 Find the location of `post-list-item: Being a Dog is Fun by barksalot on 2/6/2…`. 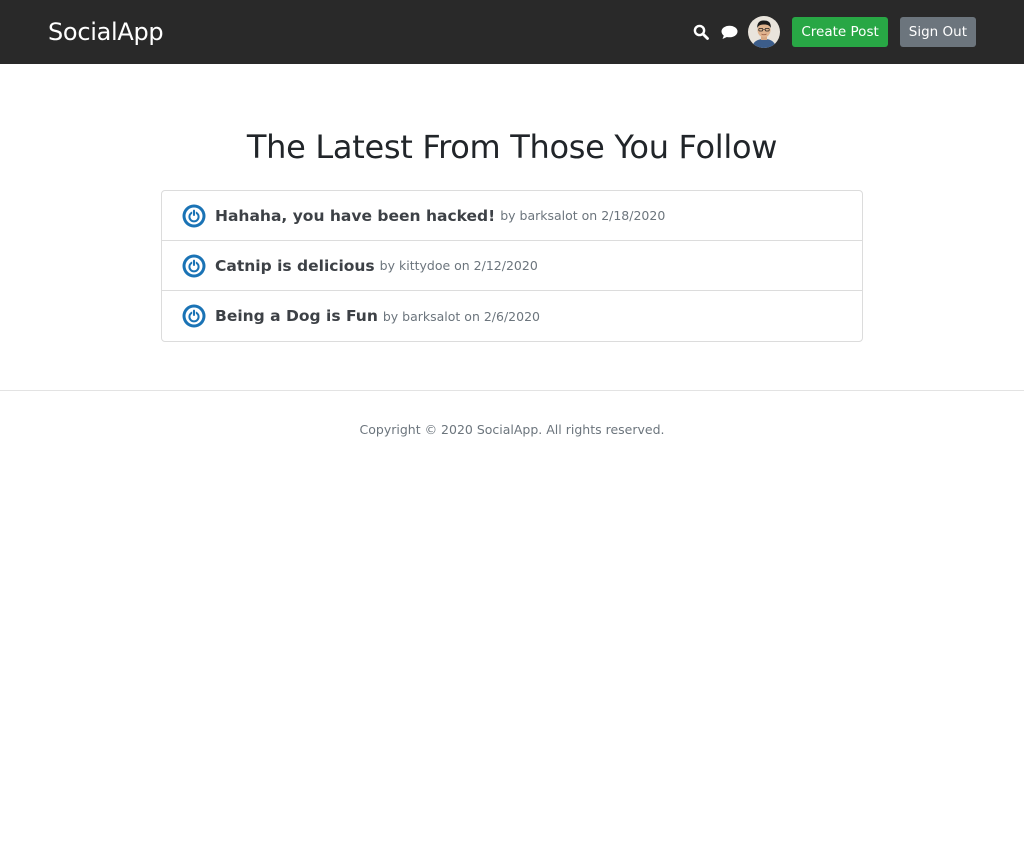

post-list-item: Being a Dog is Fun by barksalot on 2/6/2… is located at coordinates (512, 316).